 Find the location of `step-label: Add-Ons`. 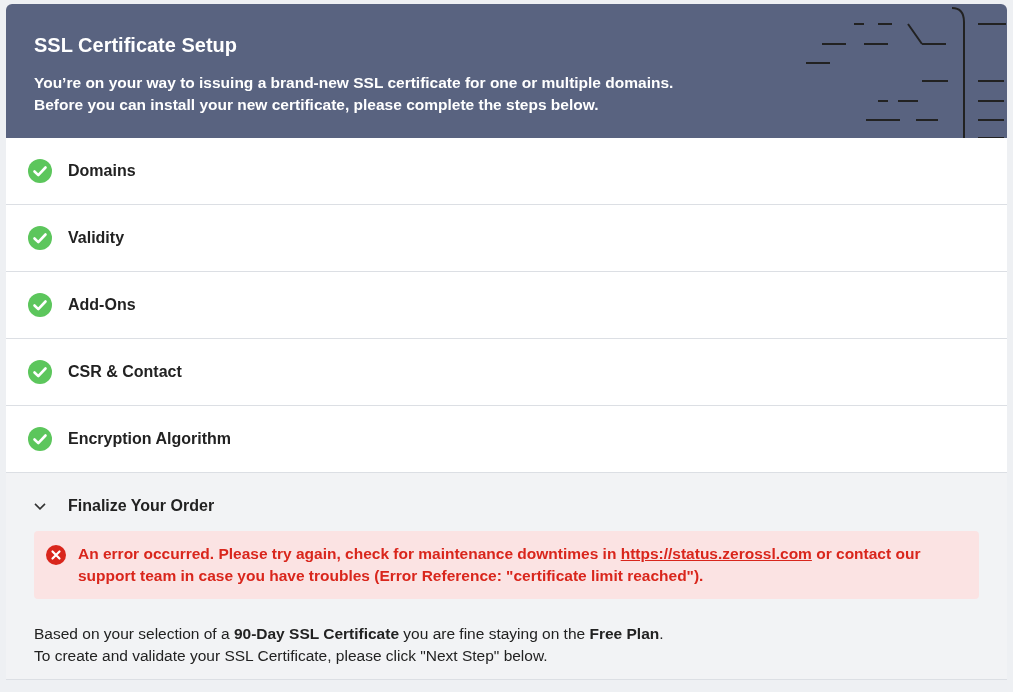

step-label: Add-Ons is located at coordinates (102, 305).